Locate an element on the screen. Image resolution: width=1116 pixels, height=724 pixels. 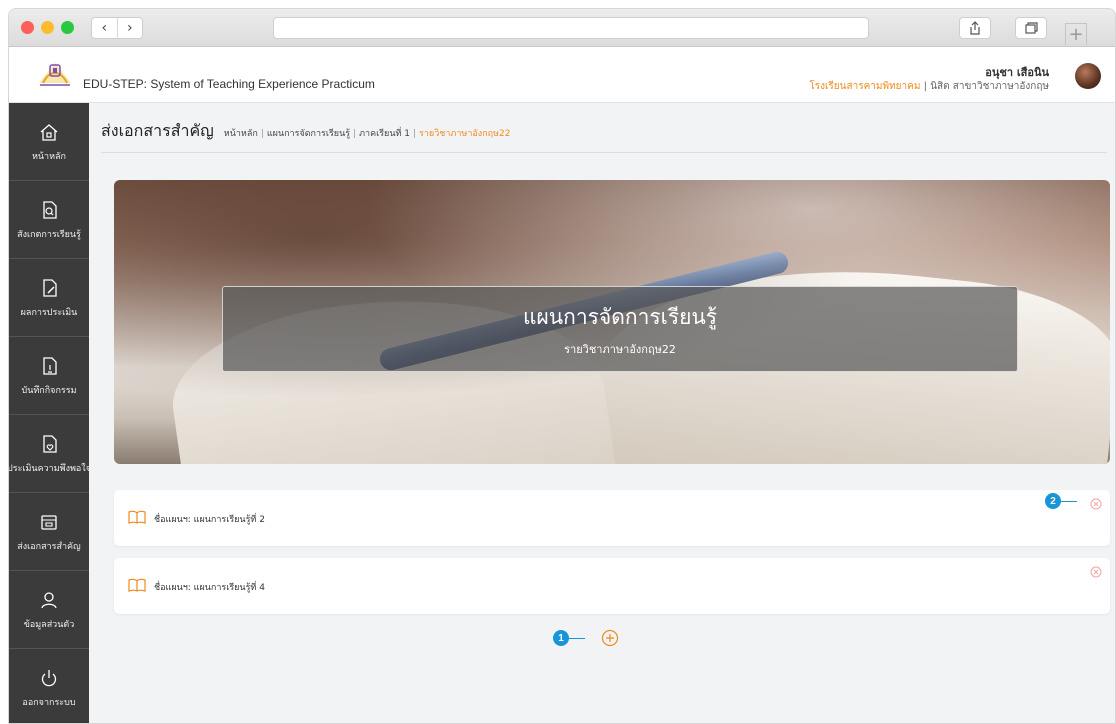
callout-number: 2 is located at coordinates (1053, 501).